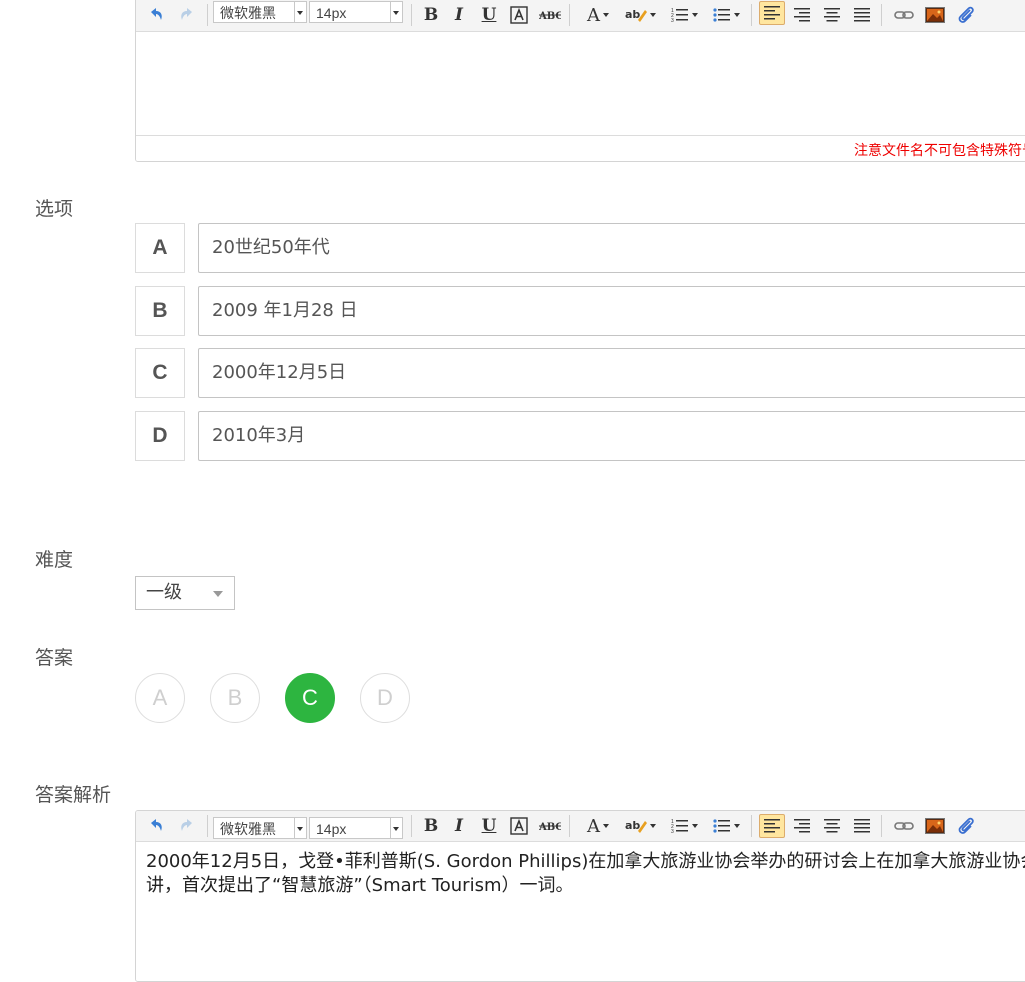  What do you see at coordinates (160, 698) in the screenshot?
I see `answer-choice-a: A` at bounding box center [160, 698].